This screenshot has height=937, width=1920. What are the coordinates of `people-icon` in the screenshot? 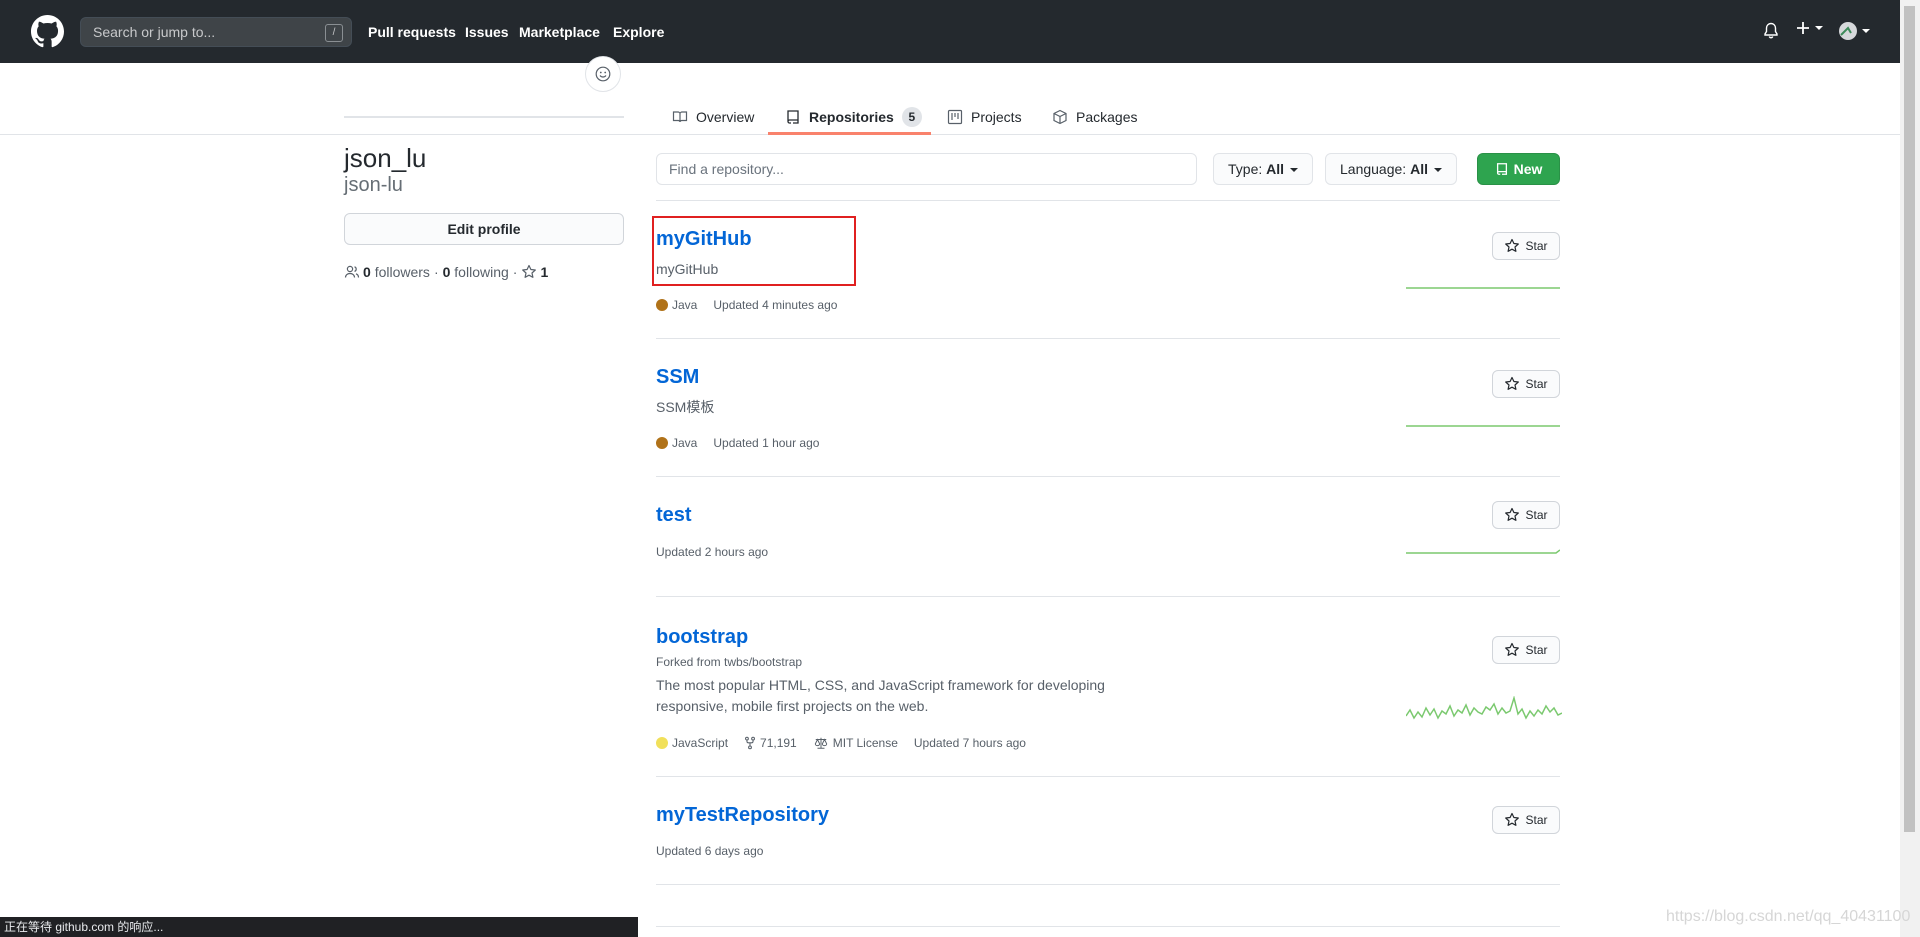 It's located at (352, 271).